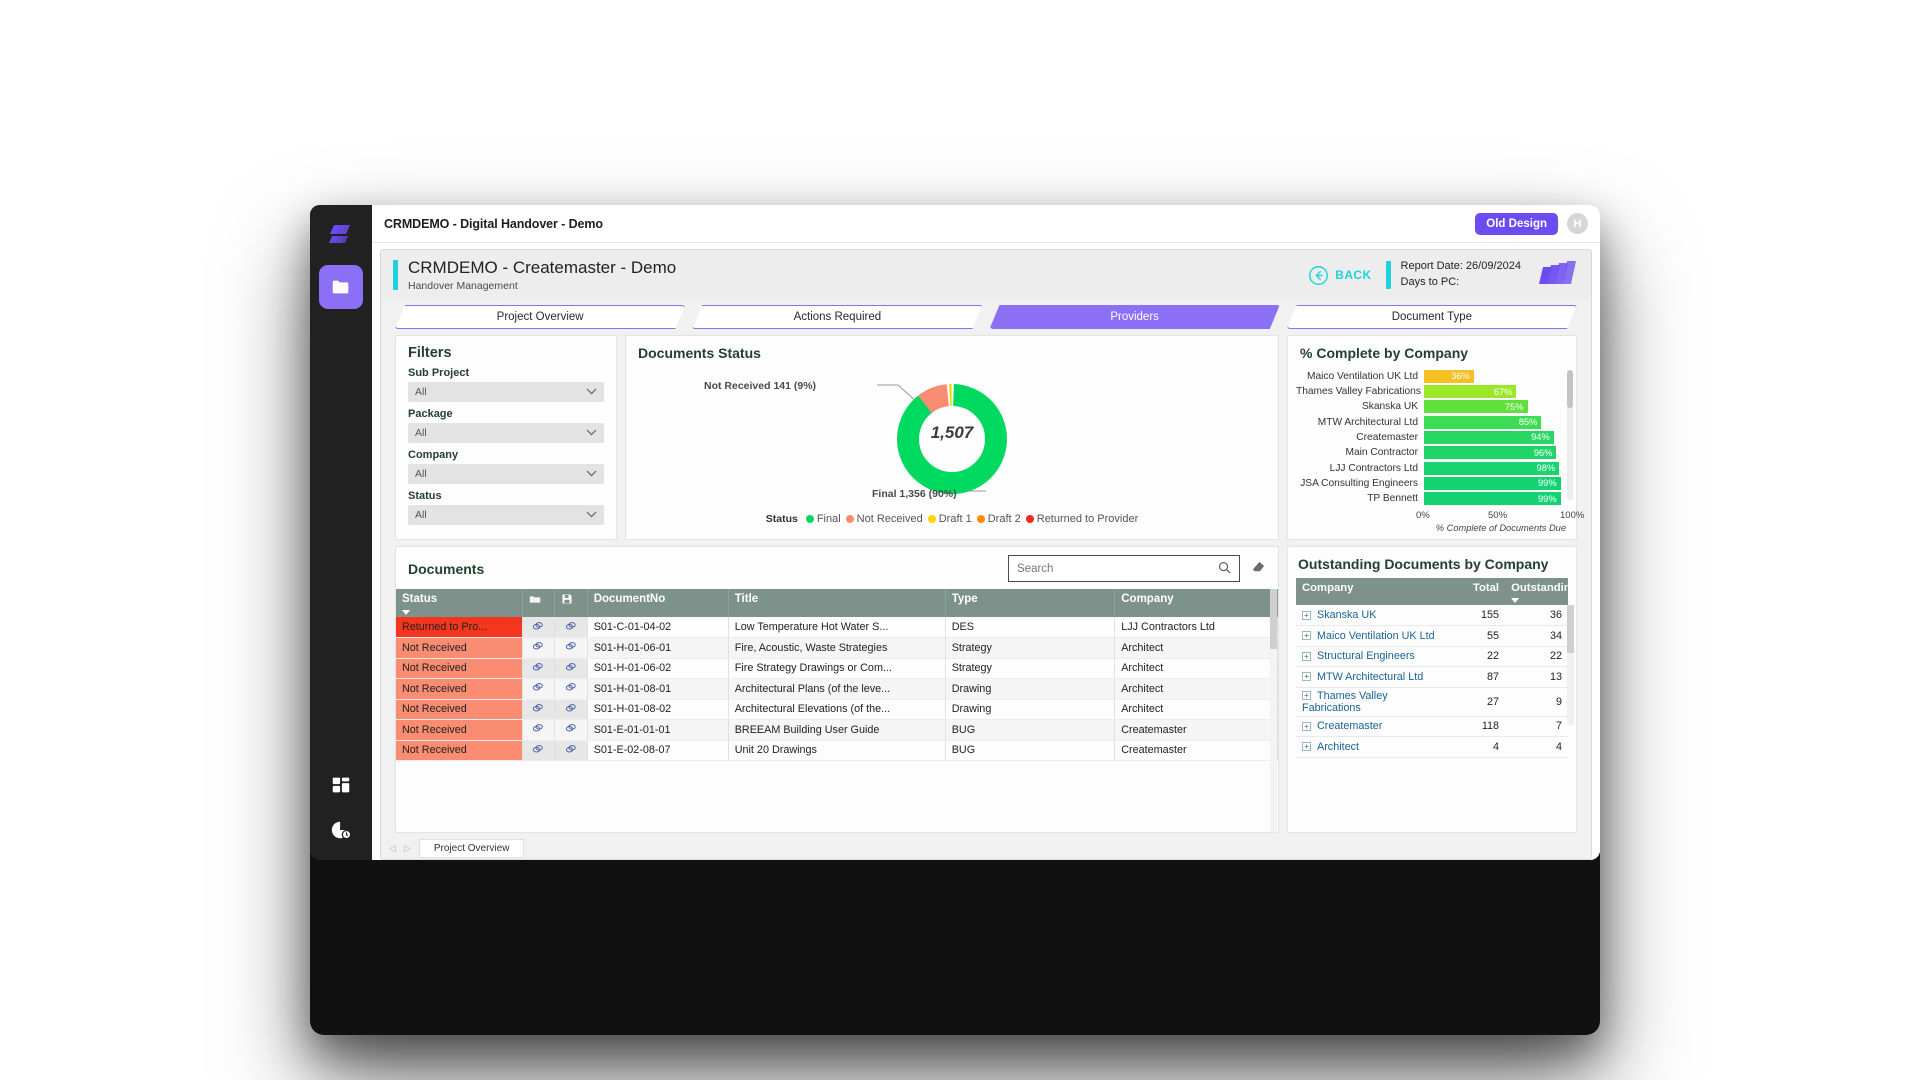 This screenshot has width=1920, height=1080. Describe the element at coordinates (658, 603) in the screenshot. I see `col-documentno: DocumentNo` at that location.